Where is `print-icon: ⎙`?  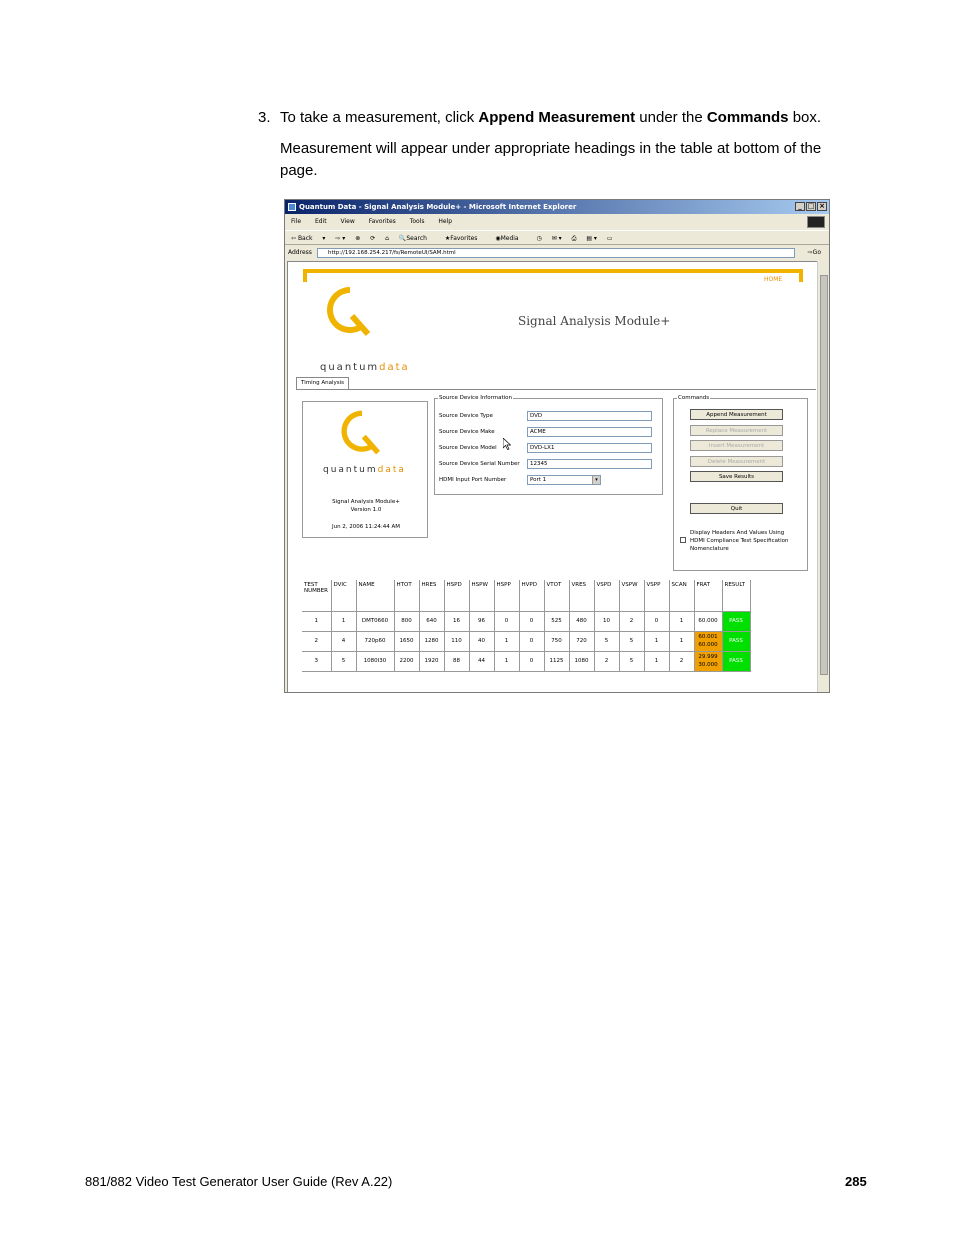
print-icon: ⎙ is located at coordinates (574, 238).